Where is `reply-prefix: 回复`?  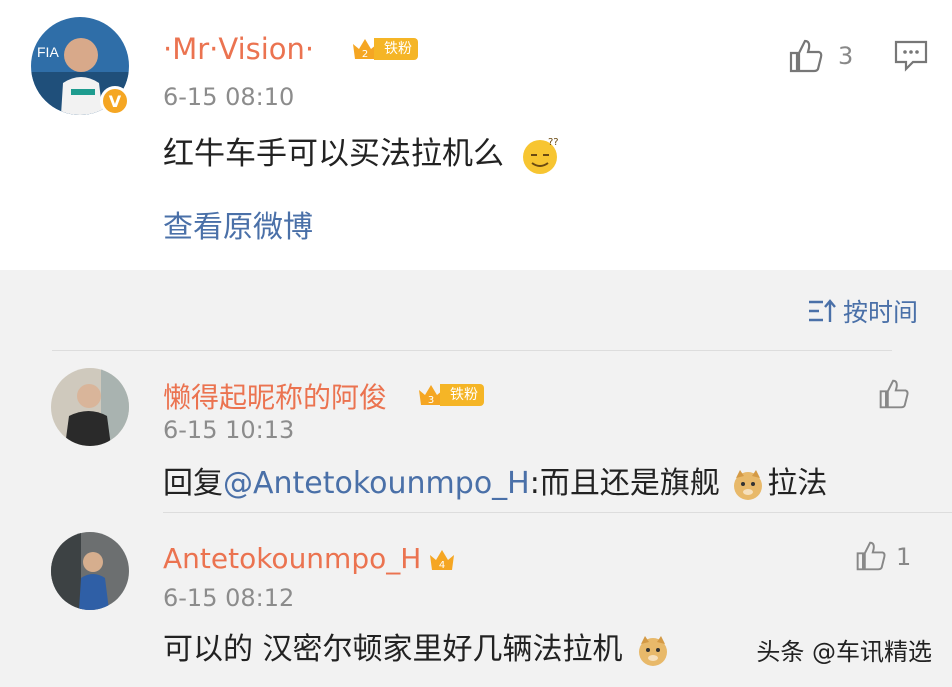 reply-prefix: 回复 is located at coordinates (193, 483).